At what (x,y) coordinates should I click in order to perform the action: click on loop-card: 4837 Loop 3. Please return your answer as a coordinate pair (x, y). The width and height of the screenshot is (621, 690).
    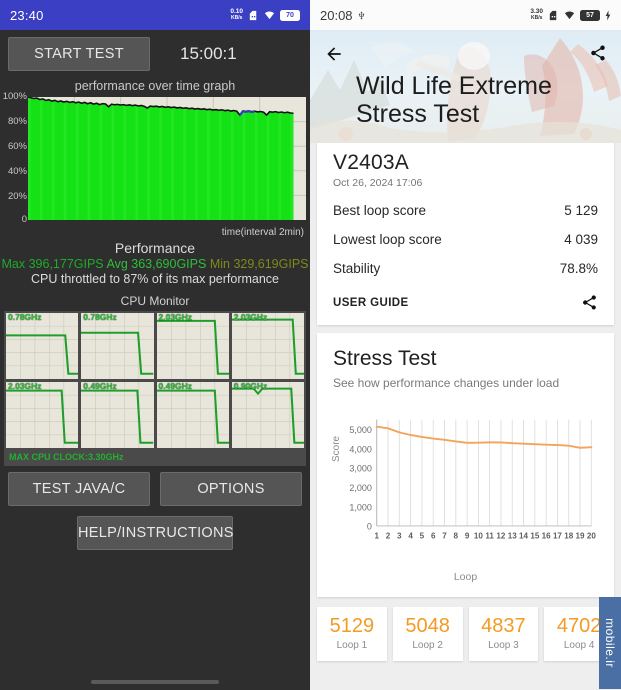
    Looking at the image, I should click on (503, 634).